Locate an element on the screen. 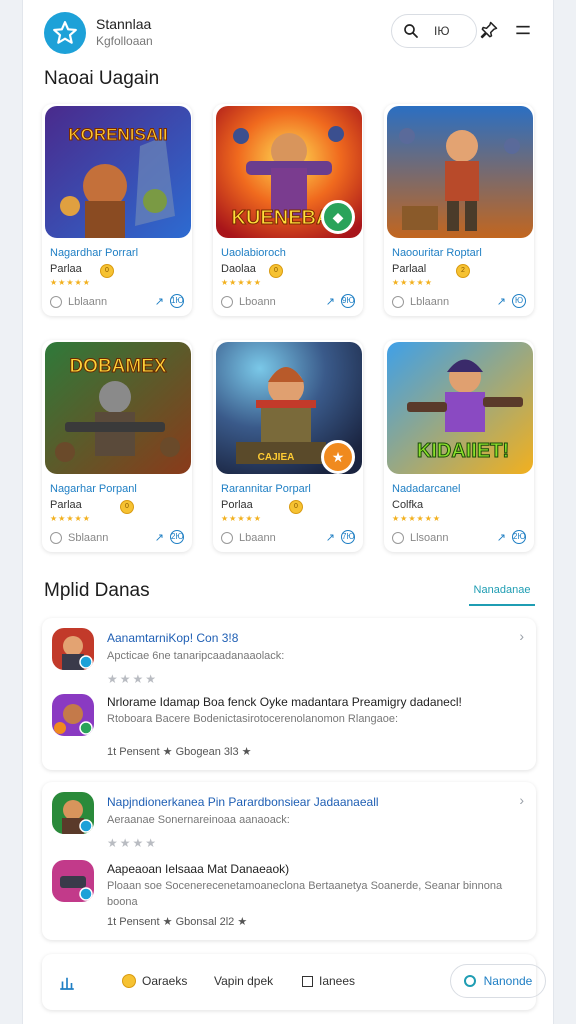  share-button: ↗ 1Ю is located at coordinates (169, 301).